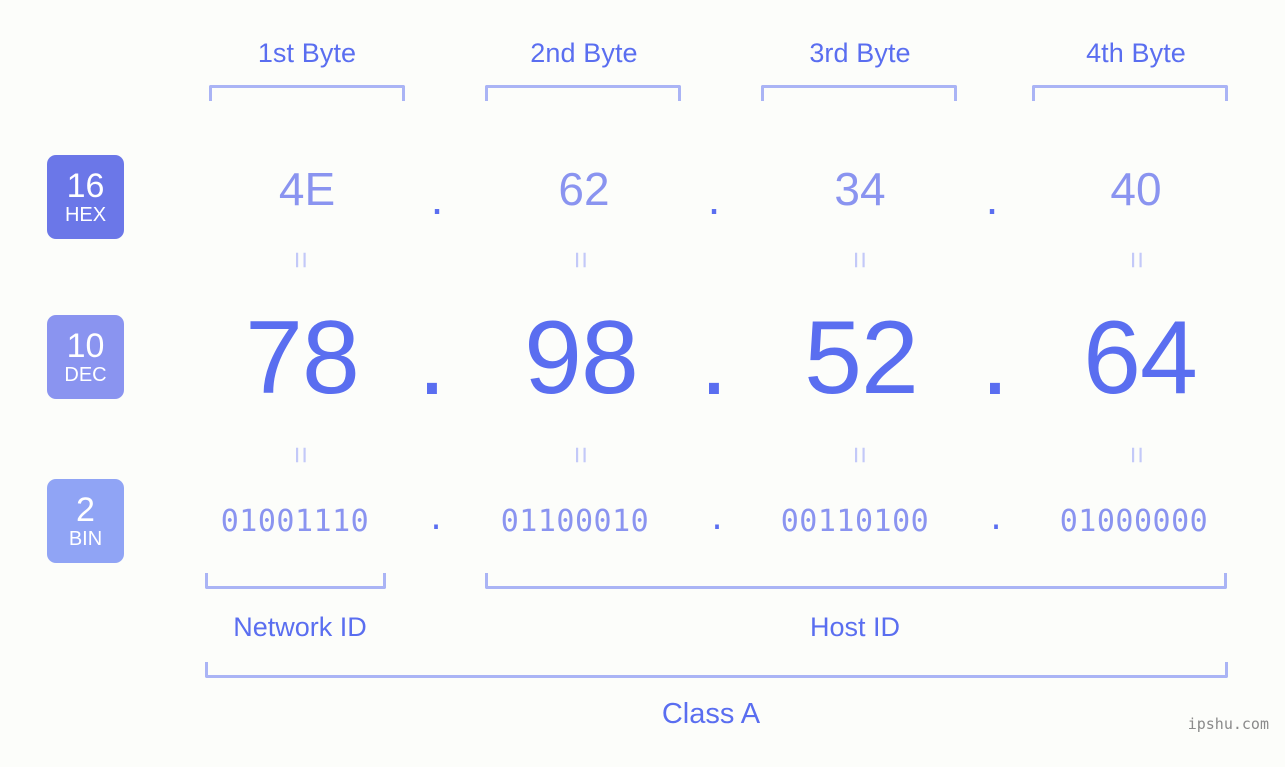 This screenshot has height=767, width=1285. What do you see at coordinates (307, 189) in the screenshot?
I see `hex-value-byte-1: 4E` at bounding box center [307, 189].